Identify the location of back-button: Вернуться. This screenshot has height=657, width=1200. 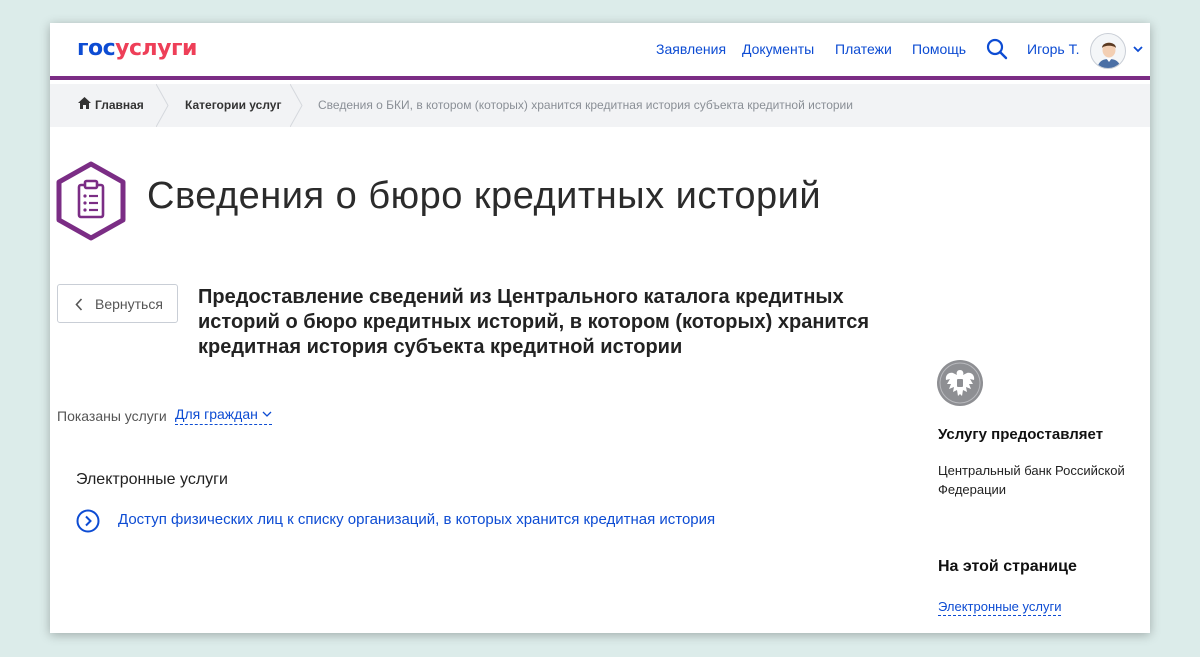
(117, 303).